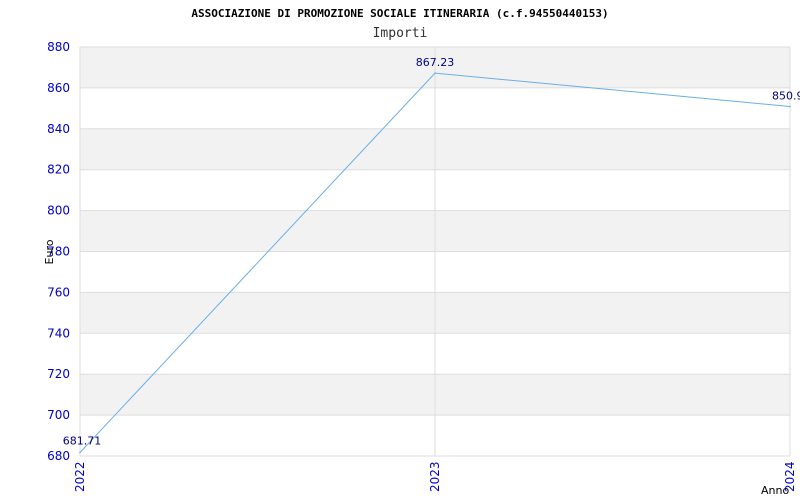  What do you see at coordinates (80, 476) in the screenshot?
I see `x-tick-label: 2022` at bounding box center [80, 476].